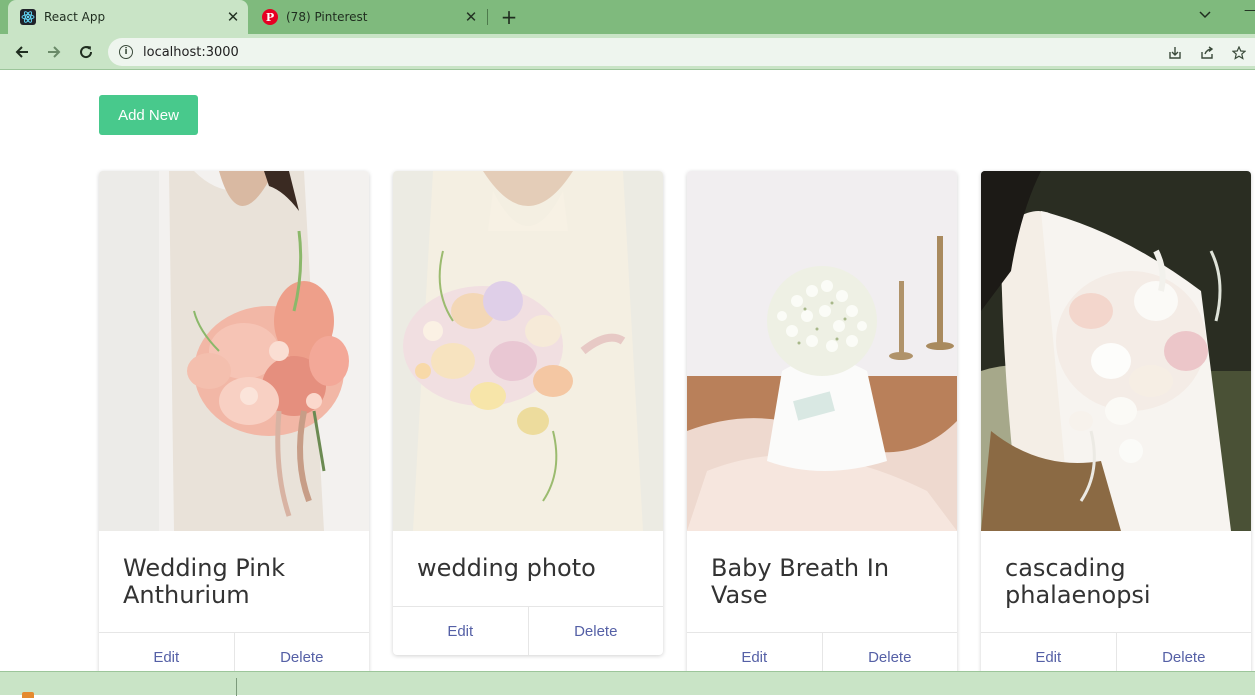 Image resolution: width=1255 pixels, height=698 pixels. What do you see at coordinates (1078, 581) in the screenshot?
I see `bouquet-title: cascading phalaenopsi` at bounding box center [1078, 581].